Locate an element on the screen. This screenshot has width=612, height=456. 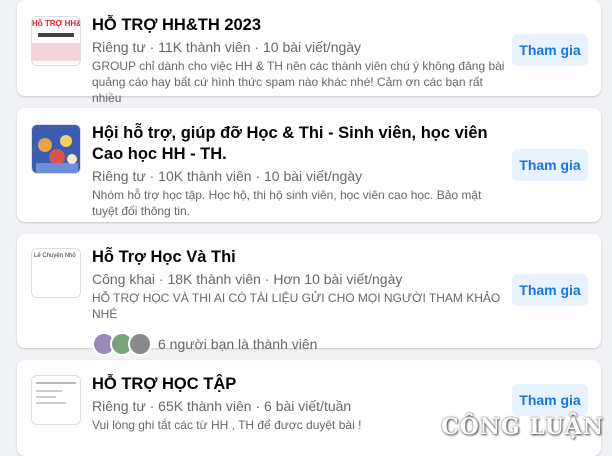
group-thumbnail: Lê Chuyện Nhỏ is located at coordinates (56, 273).